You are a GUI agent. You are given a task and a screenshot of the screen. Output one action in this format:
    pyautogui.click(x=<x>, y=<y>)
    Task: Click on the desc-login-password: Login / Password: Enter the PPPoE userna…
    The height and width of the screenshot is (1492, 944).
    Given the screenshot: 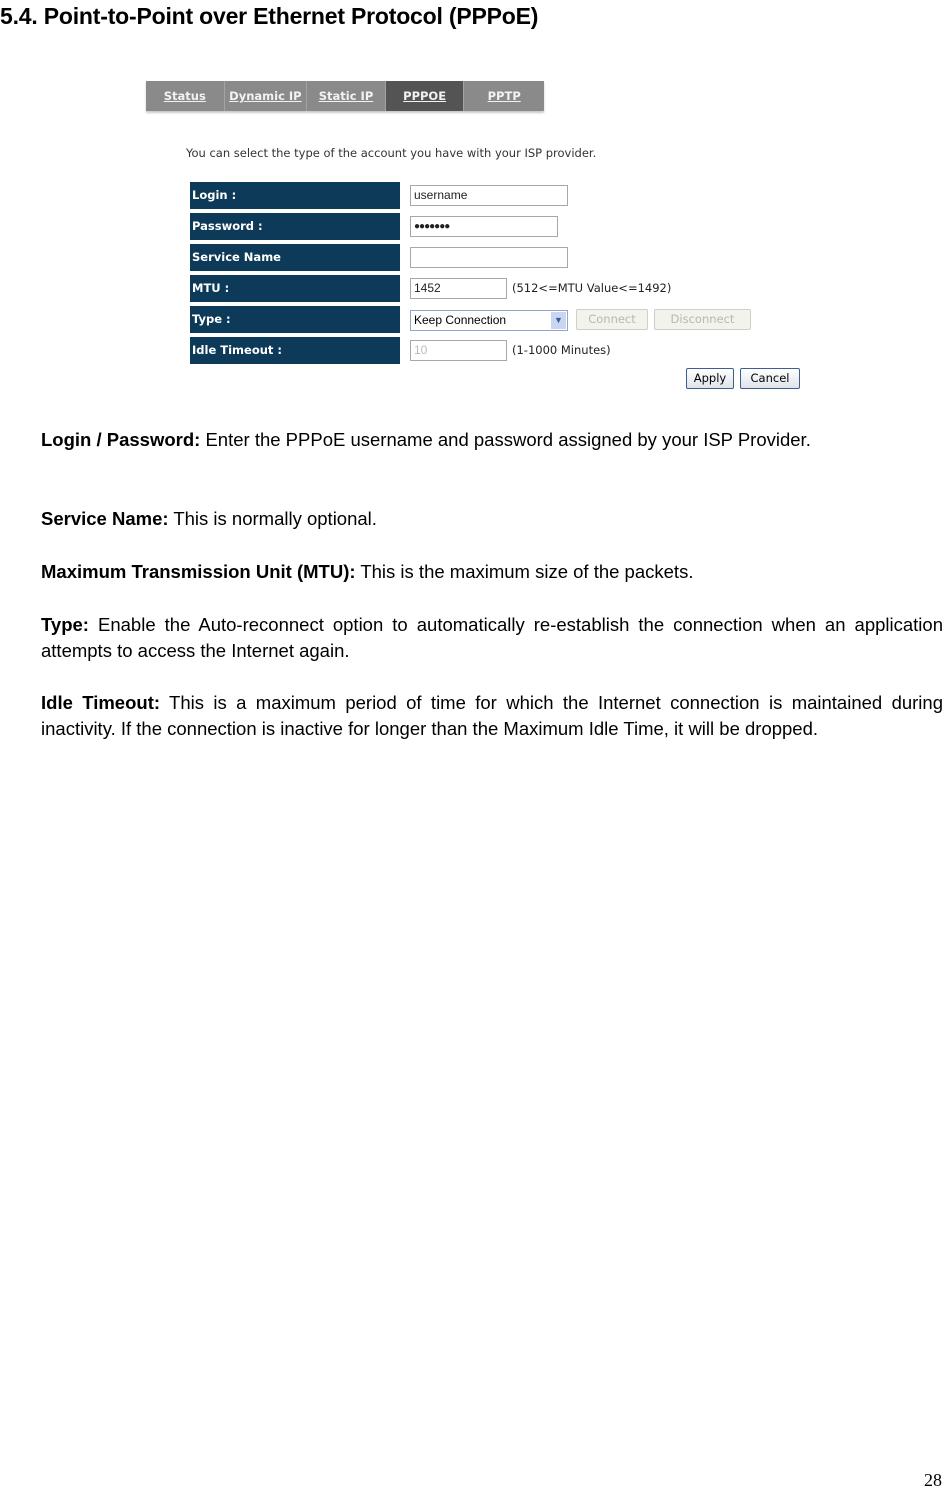 What is the action you would take?
    pyautogui.click(x=492, y=440)
    